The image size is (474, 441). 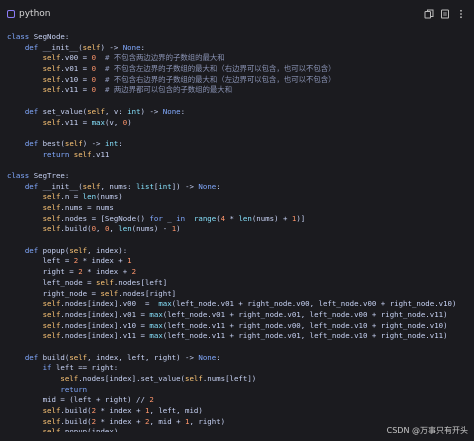 I want to click on code-token: best(, so click(x=51, y=143).